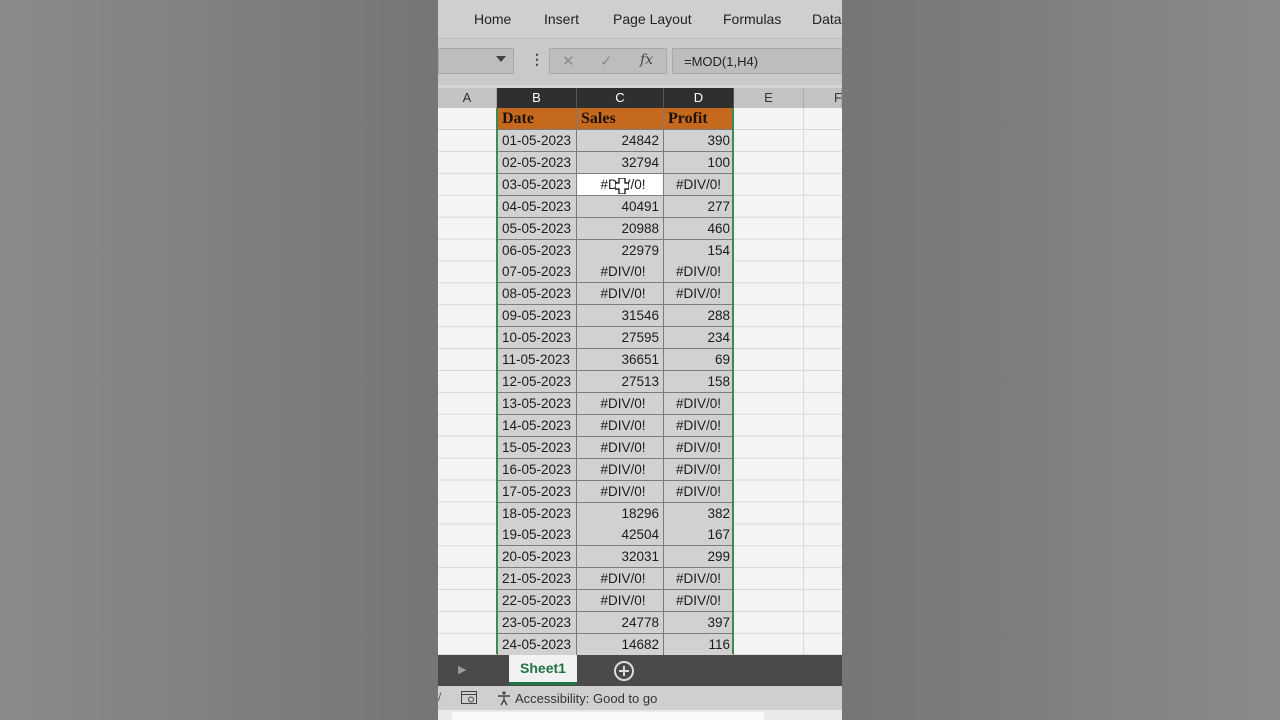 Image resolution: width=1280 pixels, height=720 pixels. I want to click on chevron-down-icon, so click(501, 59).